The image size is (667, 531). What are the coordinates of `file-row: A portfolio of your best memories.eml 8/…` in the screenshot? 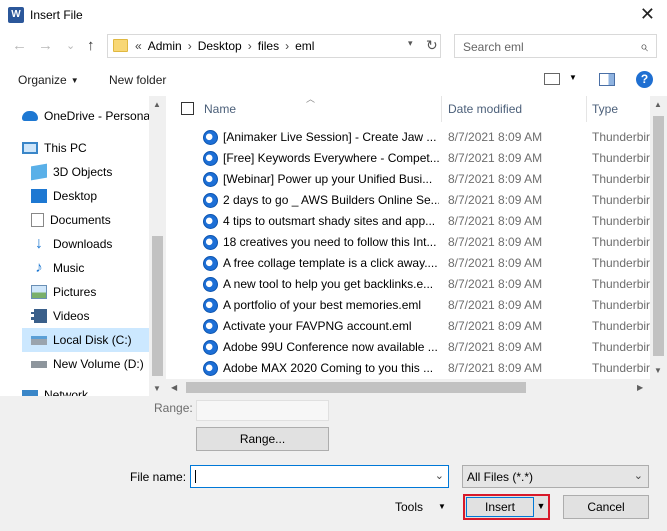 It's located at (408, 305).